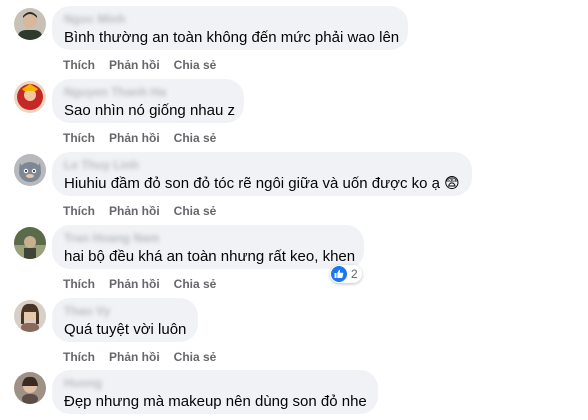 This screenshot has height=420, width=588. I want to click on reaction-count: 2, so click(354, 274).